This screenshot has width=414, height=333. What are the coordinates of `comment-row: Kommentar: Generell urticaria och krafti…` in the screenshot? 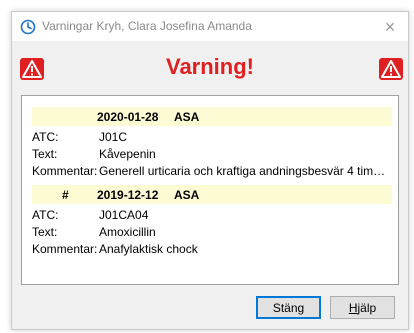 It's located at (212, 172).